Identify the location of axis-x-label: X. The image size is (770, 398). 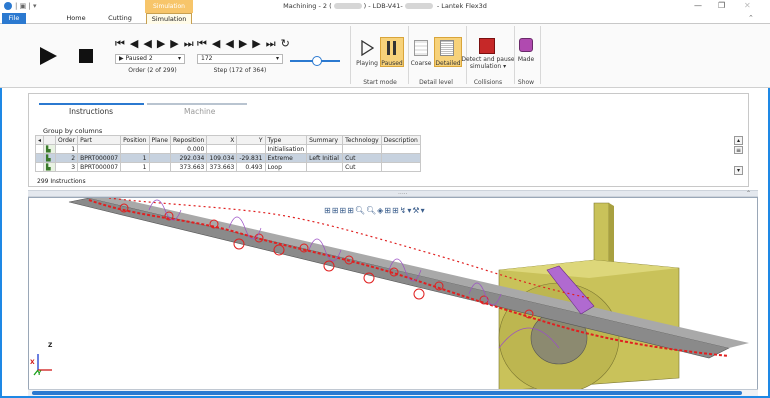
(32, 362).